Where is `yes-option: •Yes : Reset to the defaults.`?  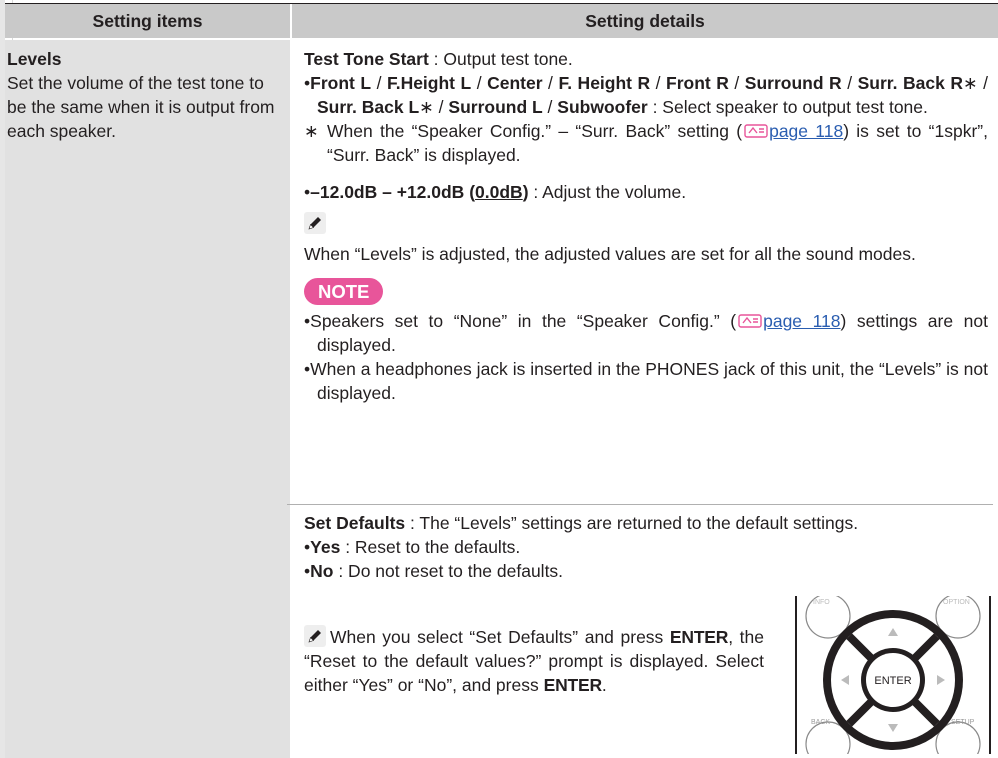 yes-option: •Yes : Reset to the defaults. is located at coordinates (412, 547).